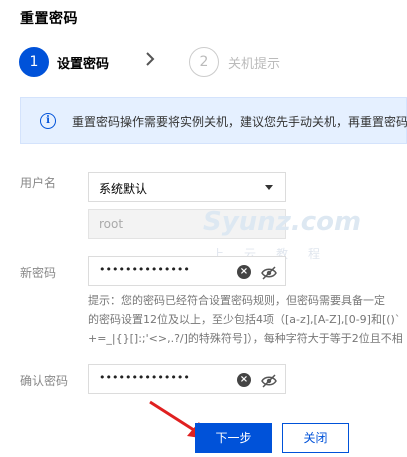  What do you see at coordinates (48, 121) in the screenshot?
I see `info-icon: i` at bounding box center [48, 121].